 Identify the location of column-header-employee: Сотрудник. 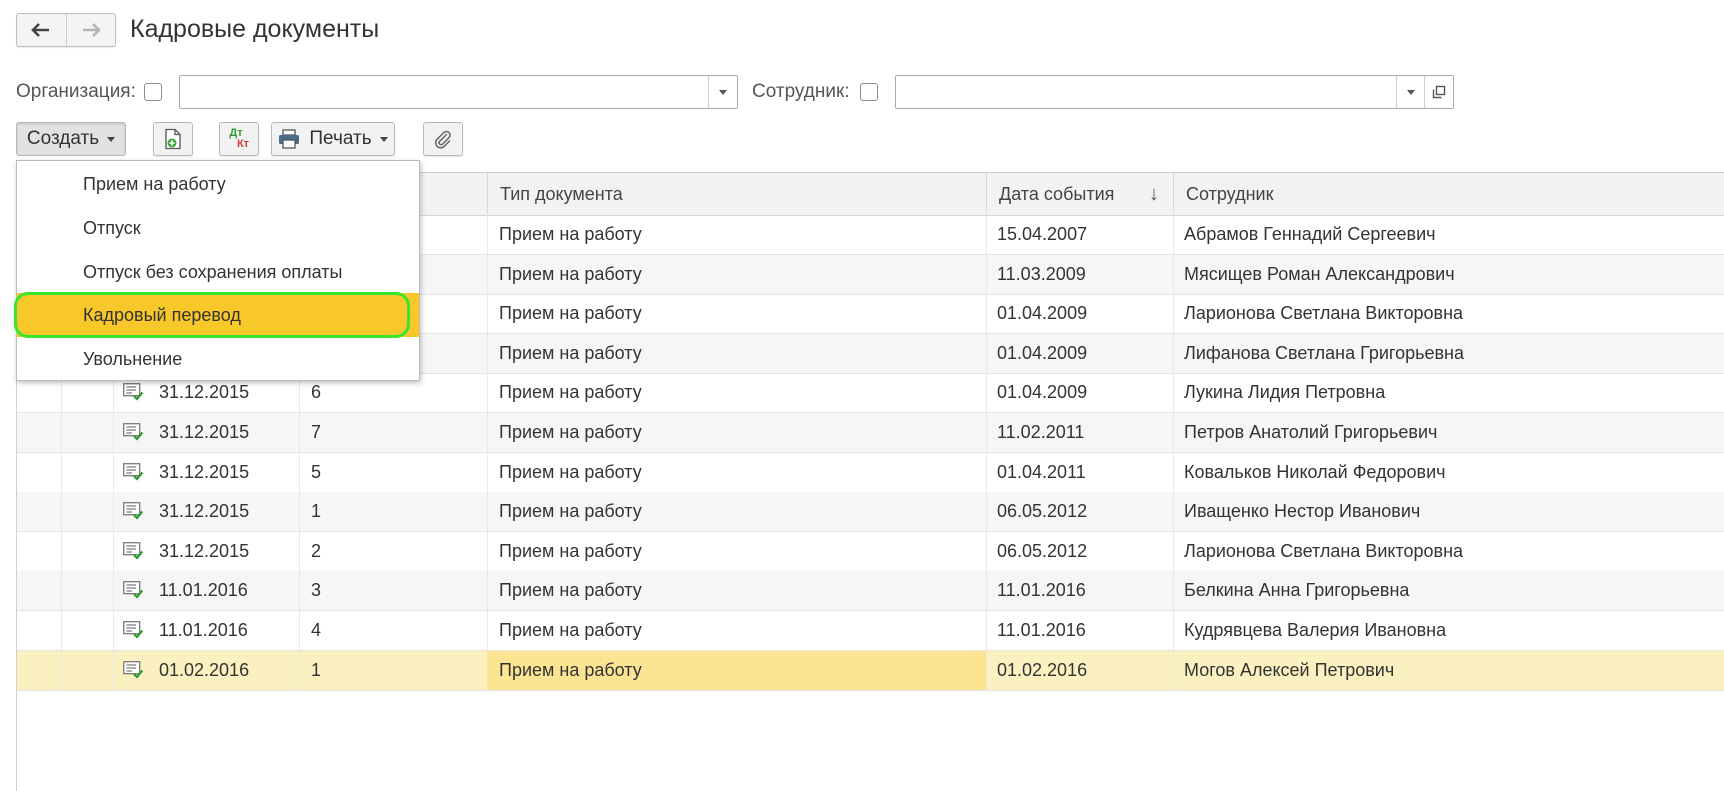
(1448, 194).